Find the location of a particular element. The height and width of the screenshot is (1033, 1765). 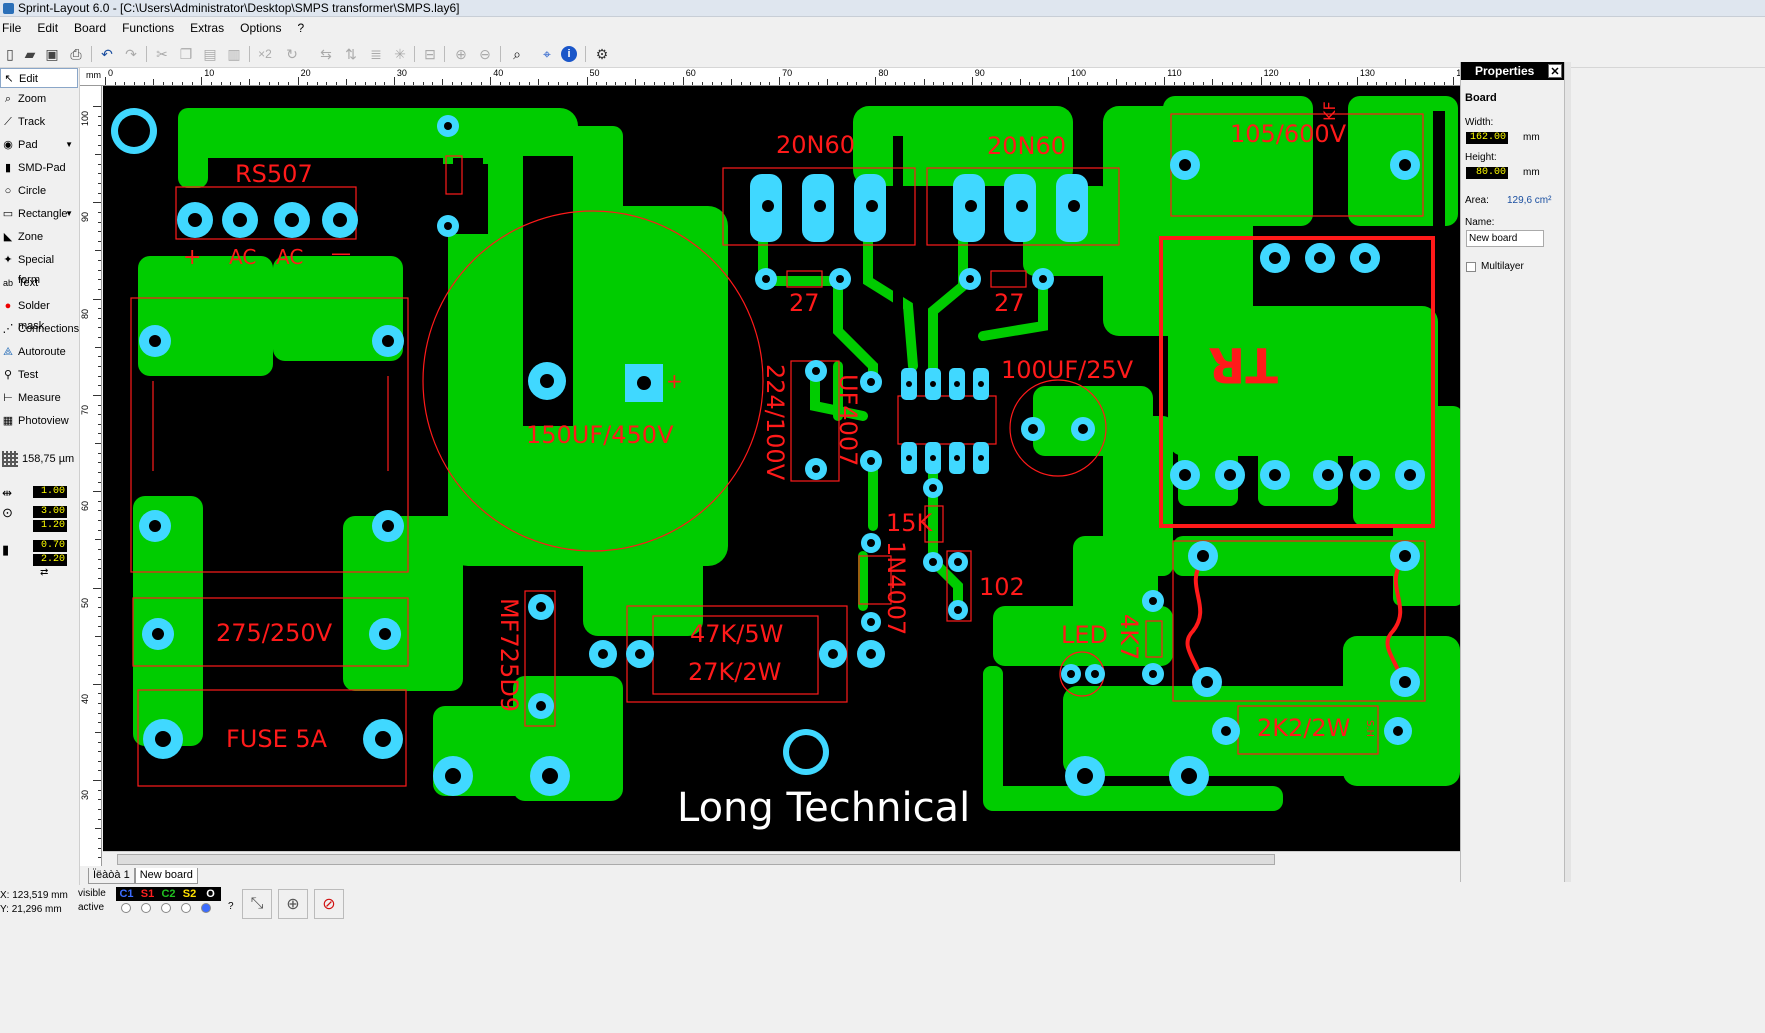

layer-s1: S1 is located at coordinates (147, 894).